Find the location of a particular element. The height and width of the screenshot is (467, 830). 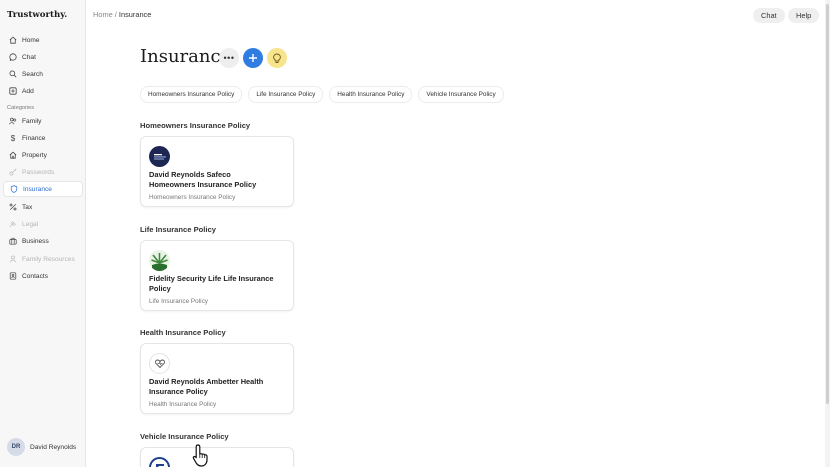

sidebar-item-contacts: Contacts is located at coordinates (43, 276).